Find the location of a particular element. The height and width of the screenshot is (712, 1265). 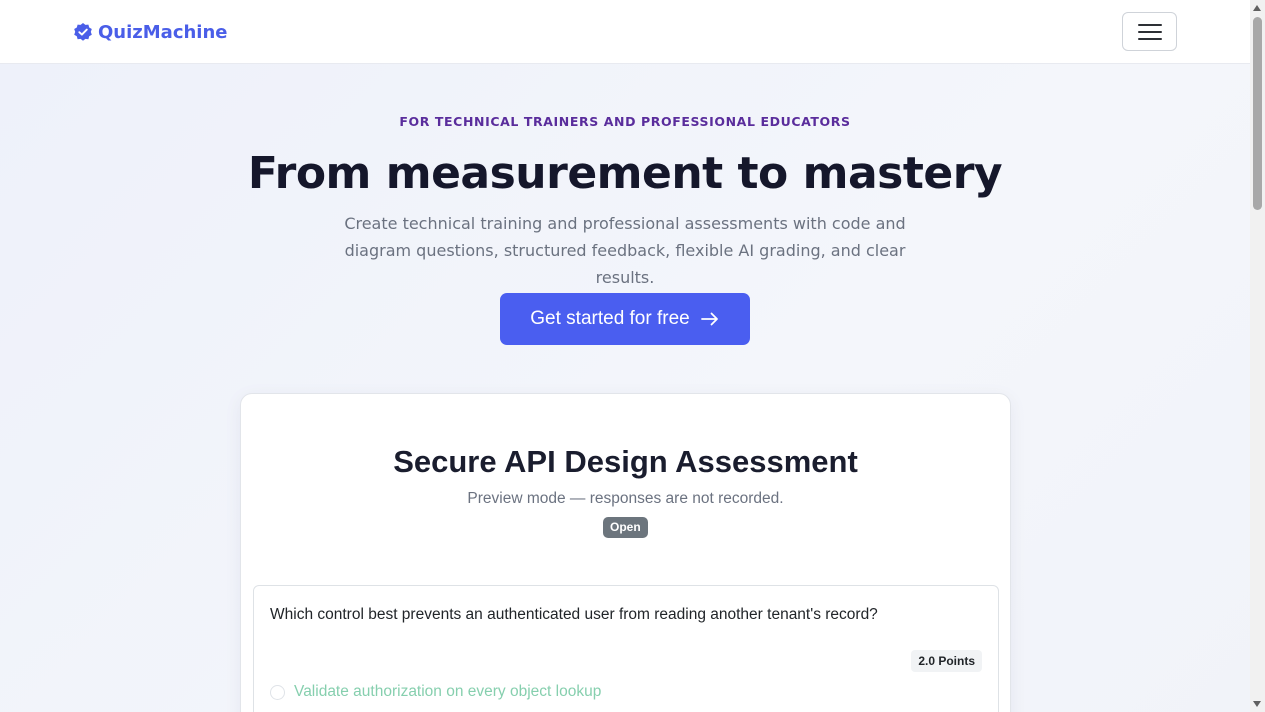

brand-logo: QuizMachine is located at coordinates (150, 32).